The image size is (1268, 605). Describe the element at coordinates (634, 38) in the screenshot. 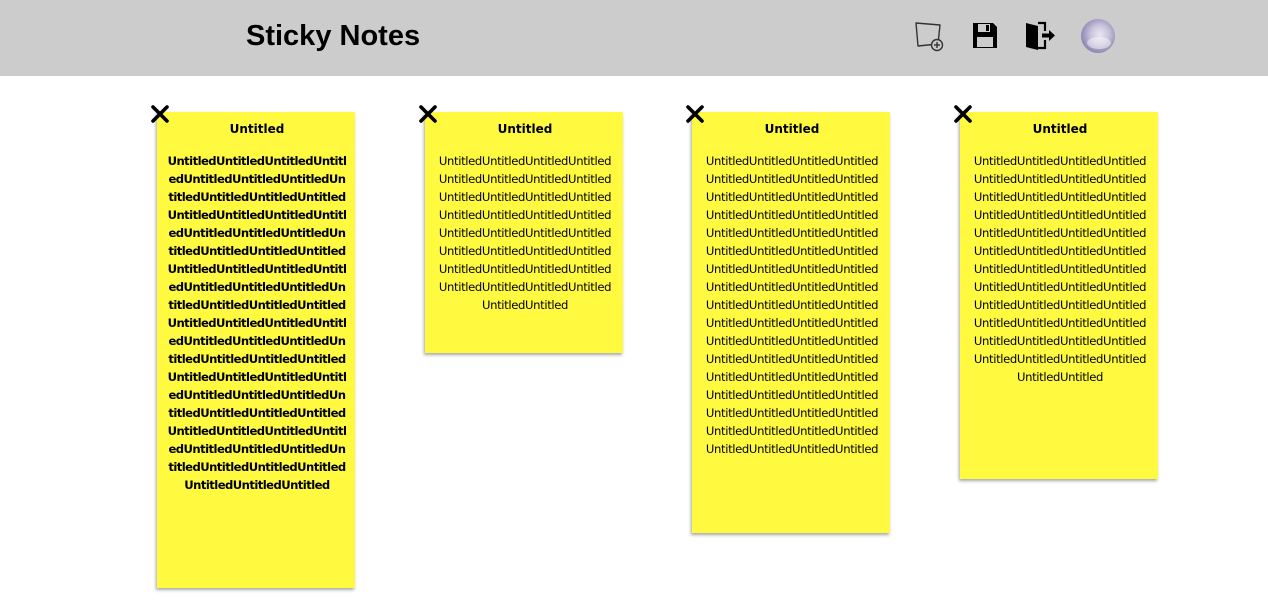

I see `app-header: Sticky Notes` at that location.